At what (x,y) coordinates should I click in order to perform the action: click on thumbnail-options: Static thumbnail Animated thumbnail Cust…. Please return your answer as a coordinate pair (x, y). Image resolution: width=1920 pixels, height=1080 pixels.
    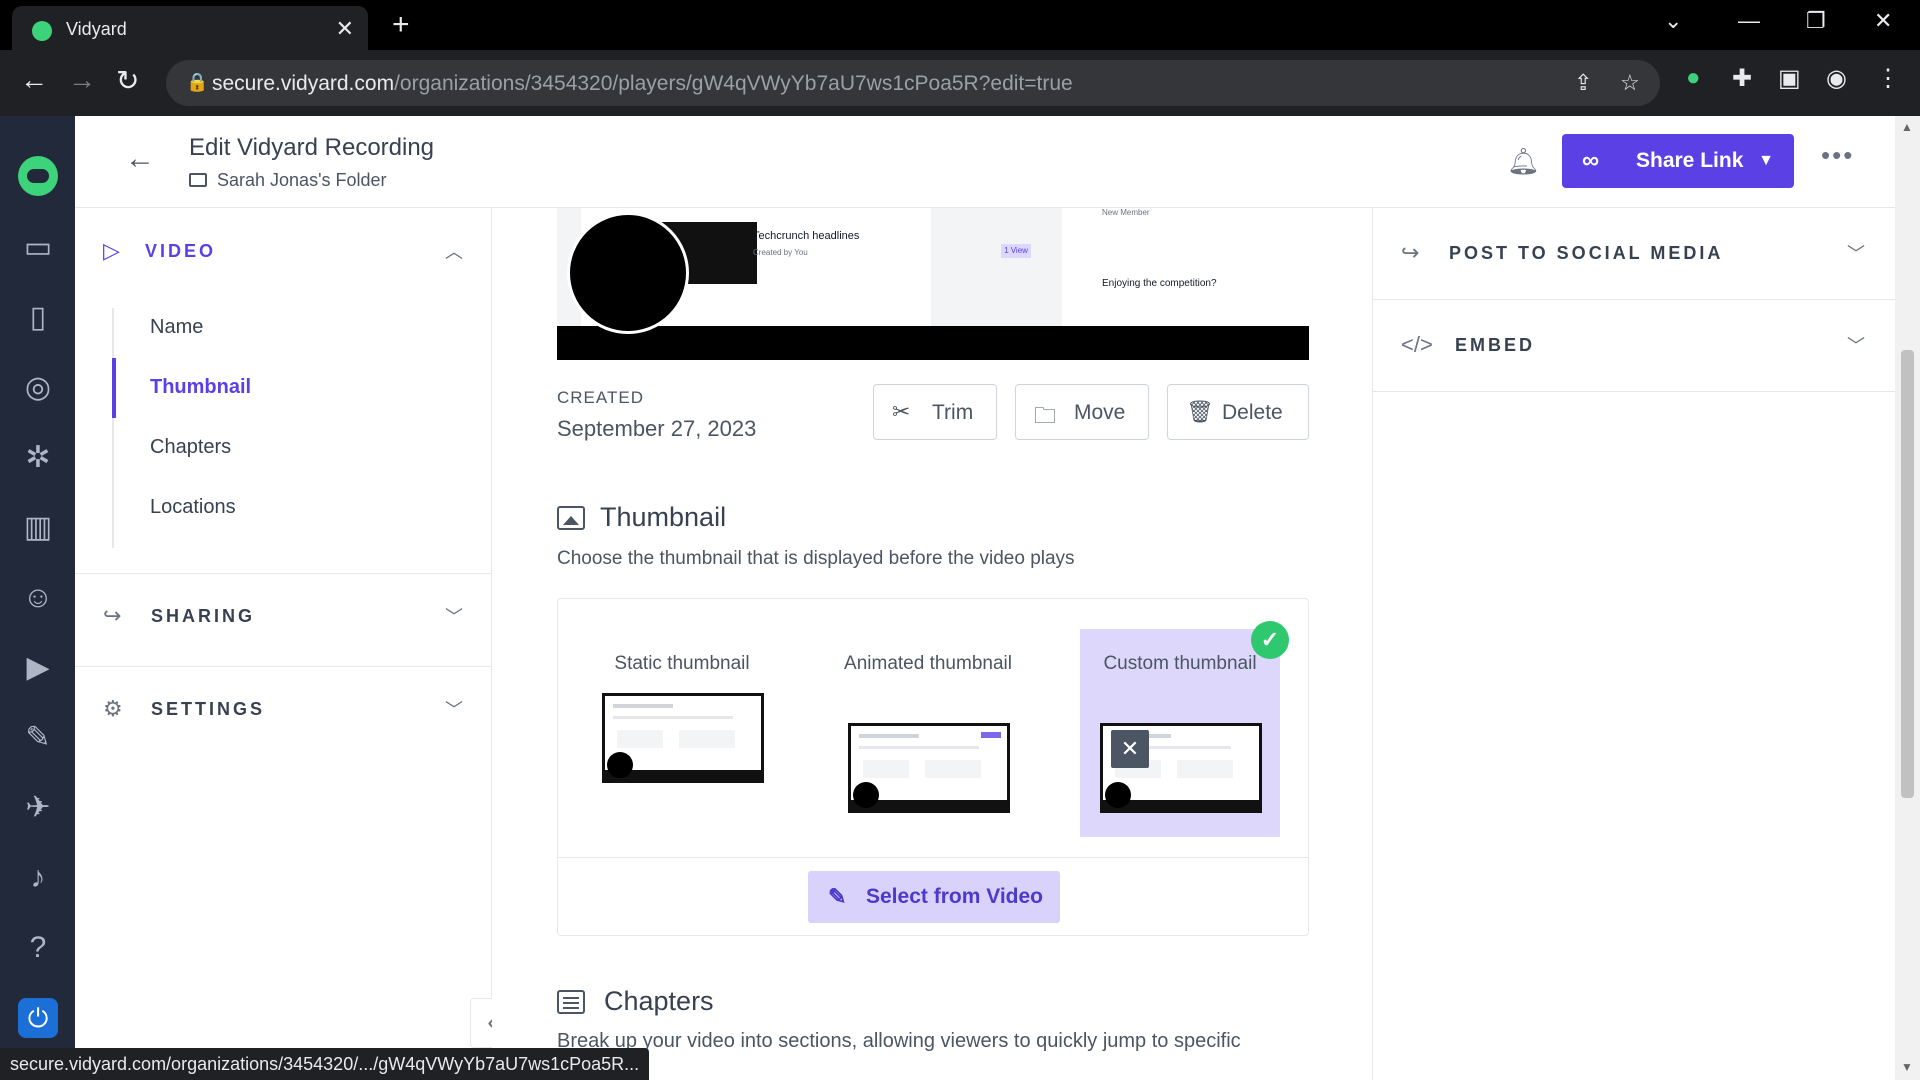
    Looking at the image, I should click on (933, 767).